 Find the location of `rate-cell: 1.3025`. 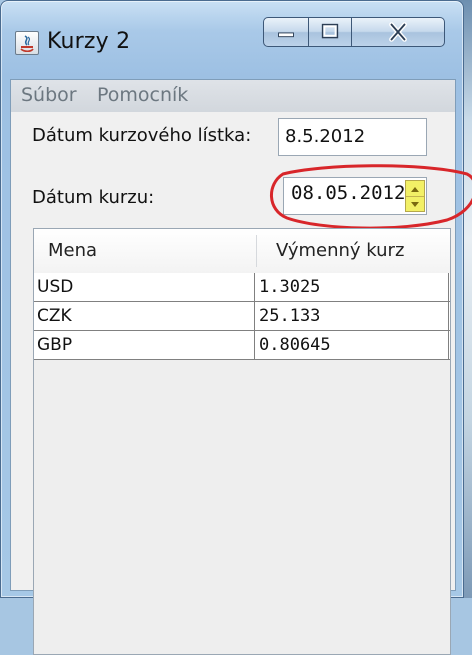

rate-cell: 1.3025 is located at coordinates (289, 287).